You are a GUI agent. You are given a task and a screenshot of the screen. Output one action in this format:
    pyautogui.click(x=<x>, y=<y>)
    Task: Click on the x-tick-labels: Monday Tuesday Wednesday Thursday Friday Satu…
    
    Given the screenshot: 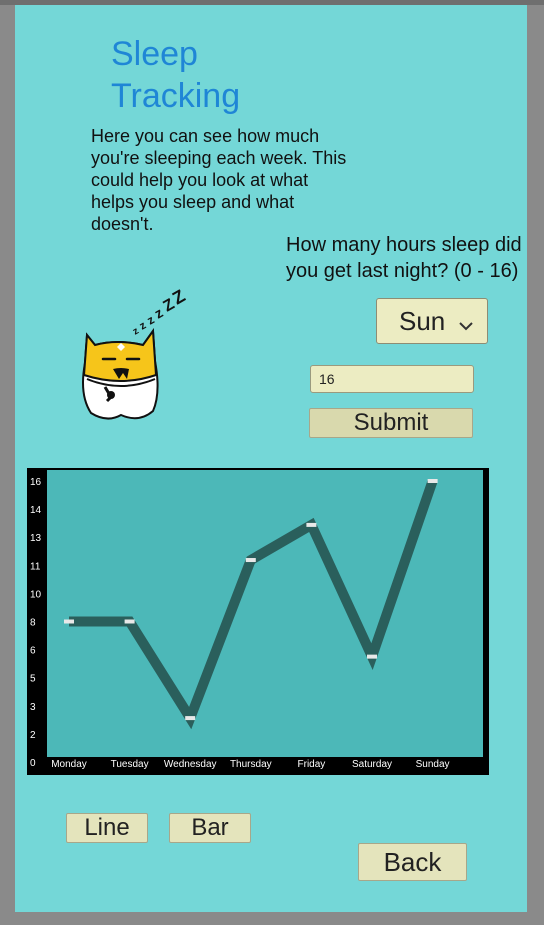 What is the action you would take?
    pyautogui.click(x=250, y=764)
    